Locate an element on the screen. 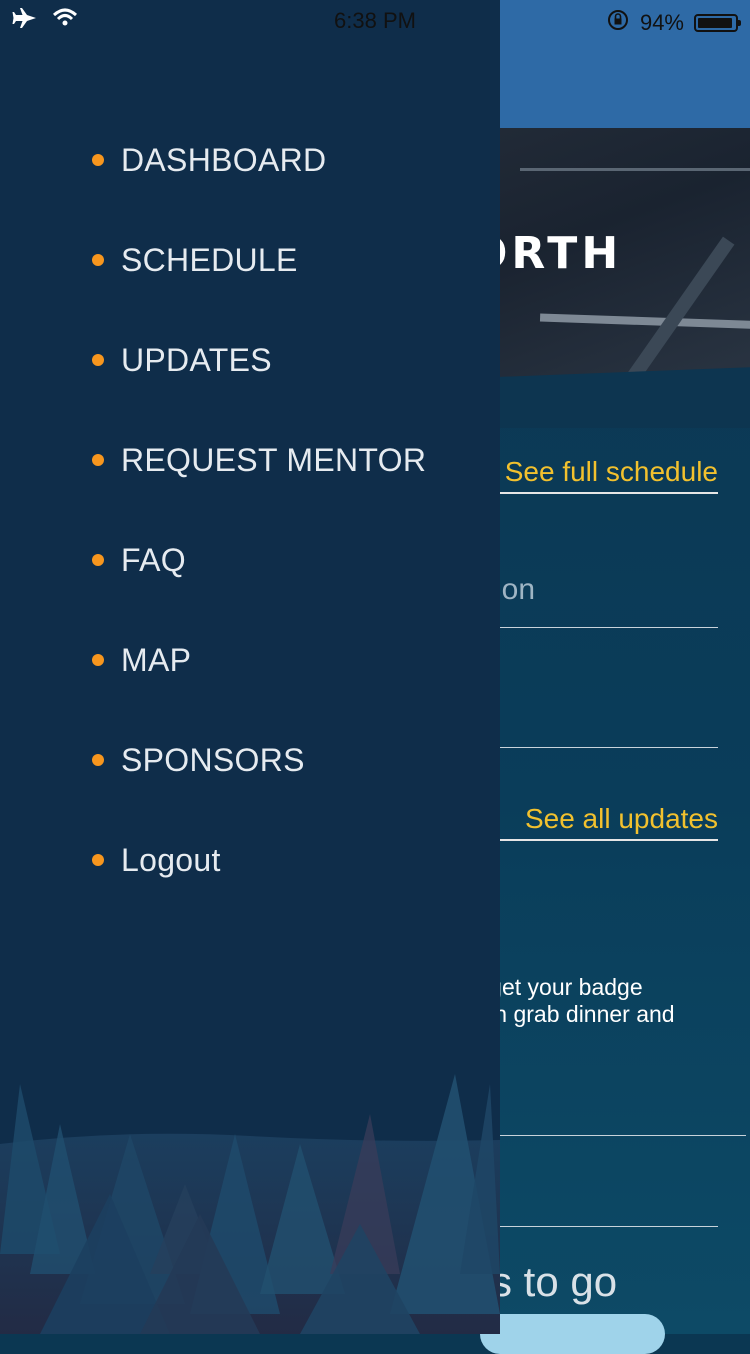 Image resolution: width=750 pixels, height=1354 pixels. menu-item-map: MAP is located at coordinates (250, 660).